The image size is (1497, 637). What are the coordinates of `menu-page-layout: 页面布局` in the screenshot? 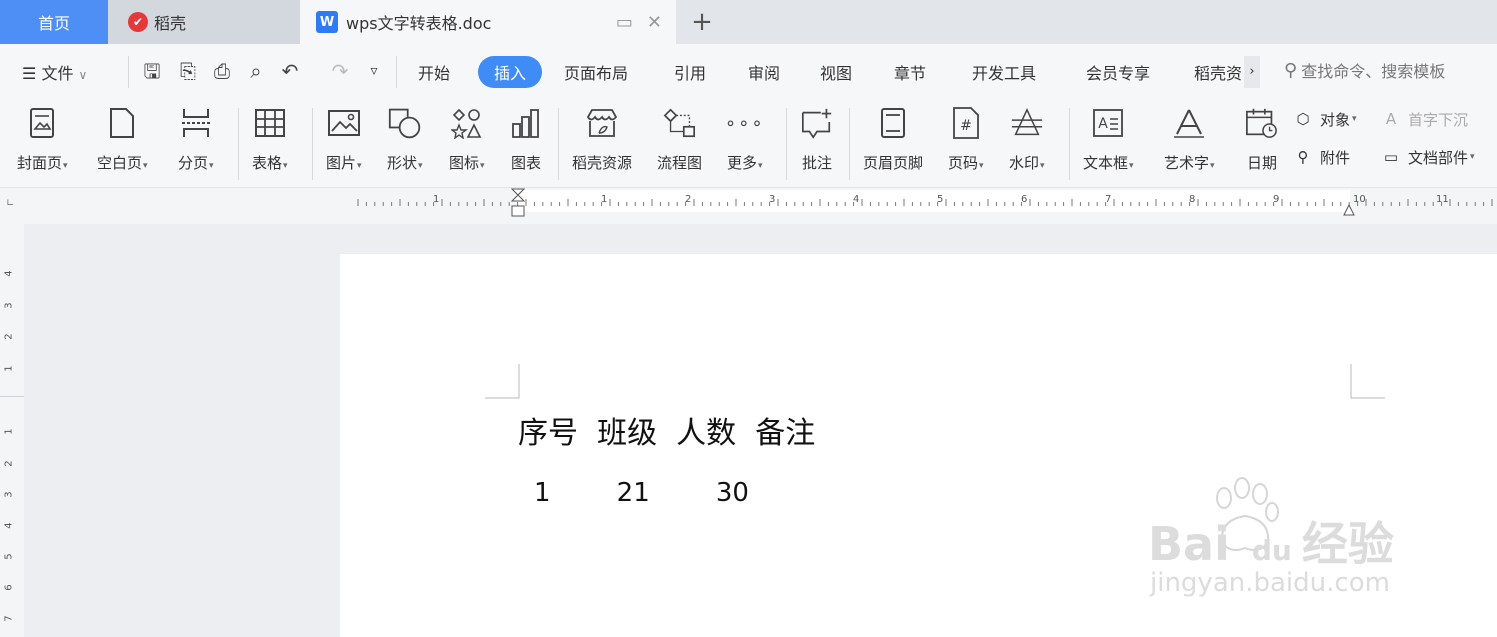 It's located at (596, 72).